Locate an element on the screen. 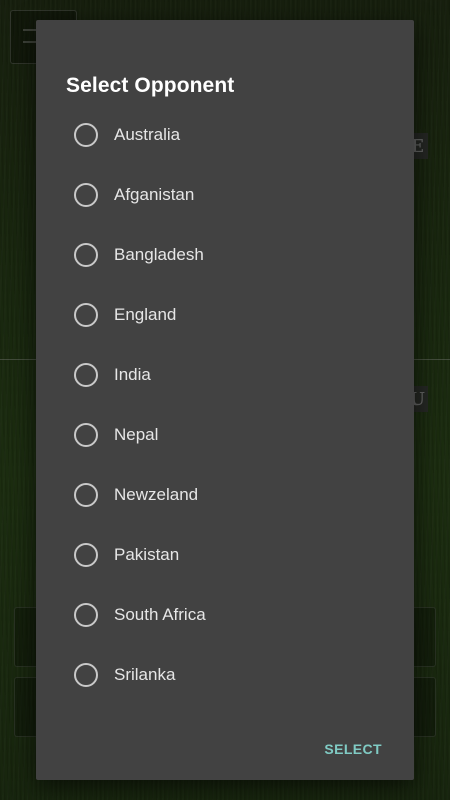  opponent-option-label: Nepal is located at coordinates (136, 434).